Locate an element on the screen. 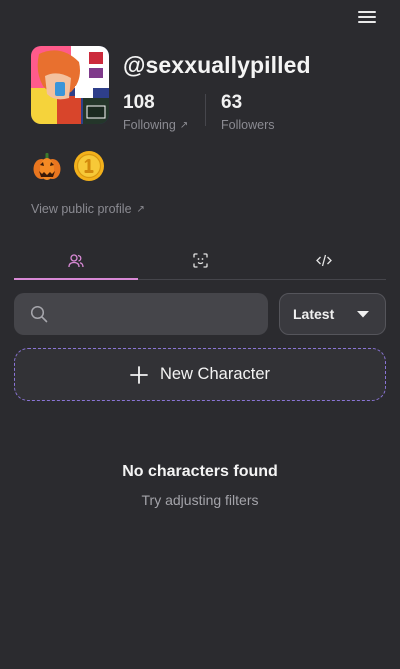 The image size is (400, 669). view-public-profile-link: View public profile ↗ is located at coordinates (88, 209).